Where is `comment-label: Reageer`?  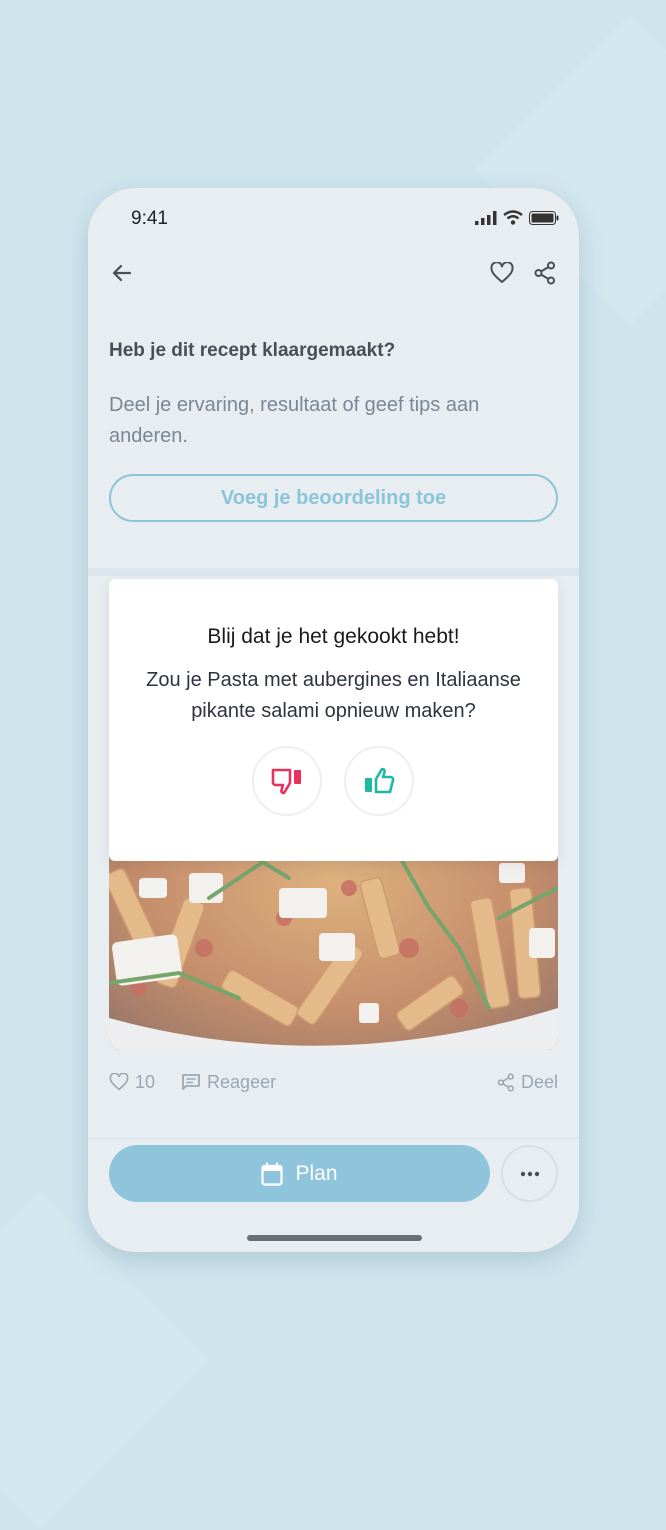 comment-label: Reageer is located at coordinates (242, 1081).